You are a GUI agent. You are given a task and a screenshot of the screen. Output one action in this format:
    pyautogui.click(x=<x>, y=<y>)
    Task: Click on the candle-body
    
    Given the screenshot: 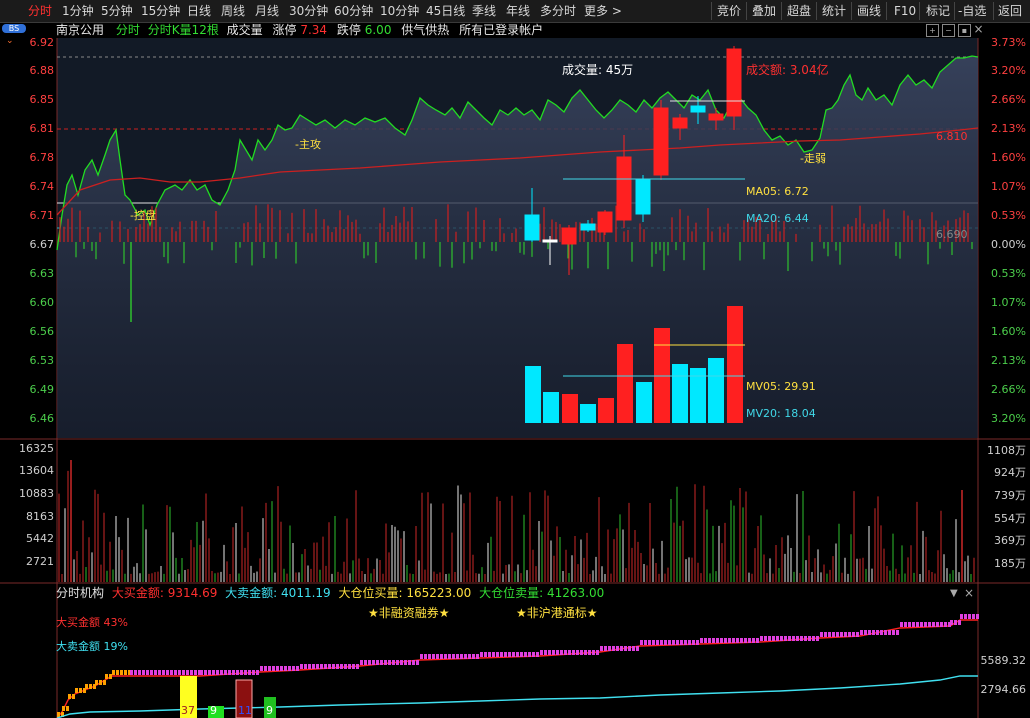 What is the action you would take?
    pyautogui.click(x=643, y=197)
    